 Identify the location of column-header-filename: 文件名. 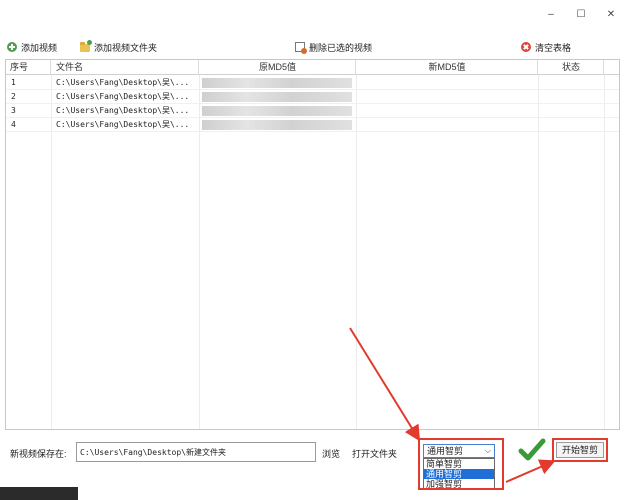
(127, 67).